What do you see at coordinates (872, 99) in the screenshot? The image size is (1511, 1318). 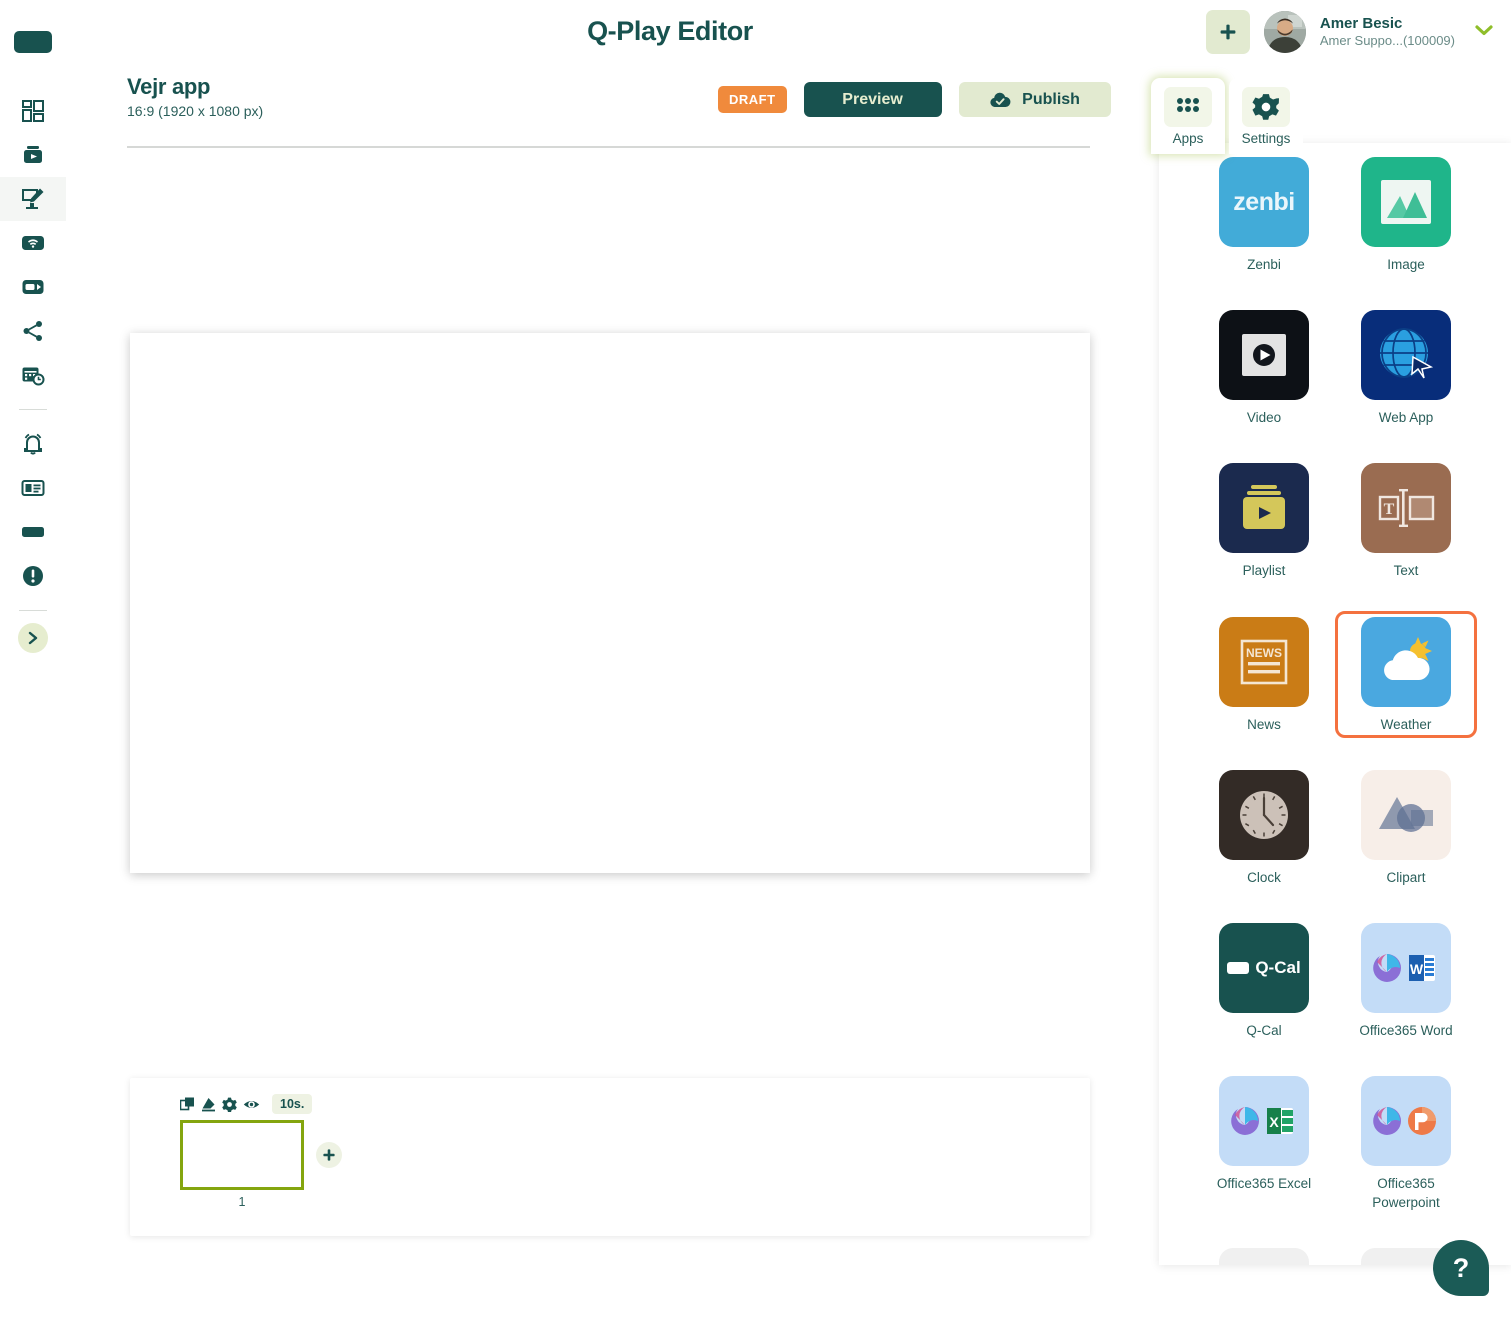 I see `preview-button: Preview` at bounding box center [872, 99].